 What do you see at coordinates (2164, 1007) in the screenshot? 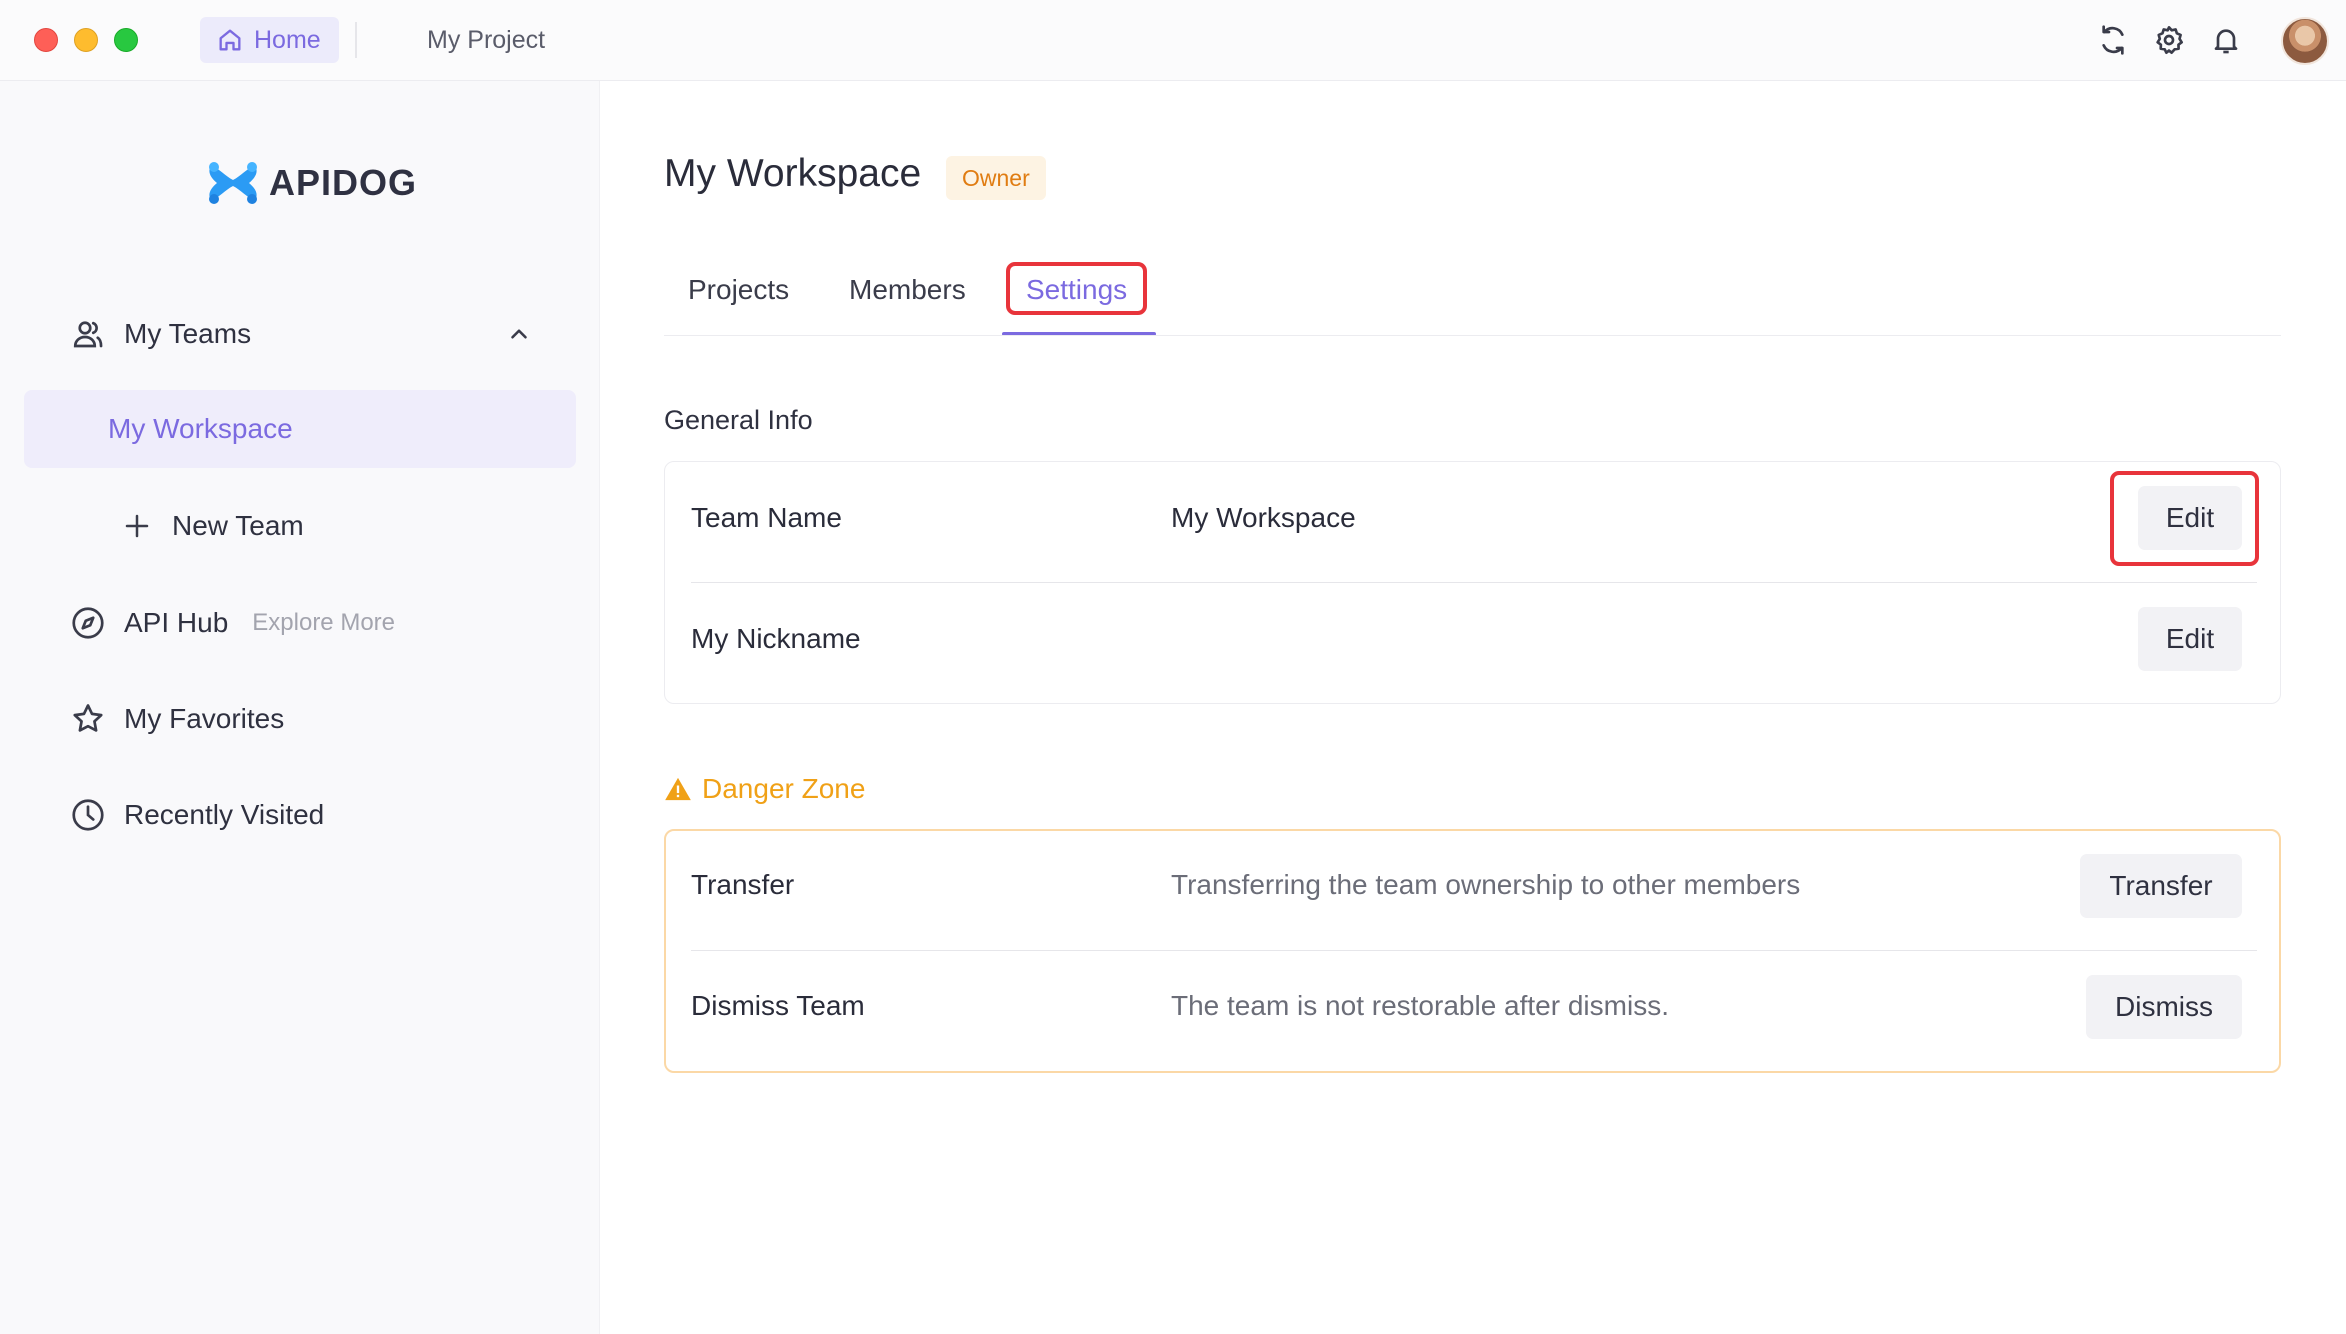
I see `dismiss-button: Dismiss` at bounding box center [2164, 1007].